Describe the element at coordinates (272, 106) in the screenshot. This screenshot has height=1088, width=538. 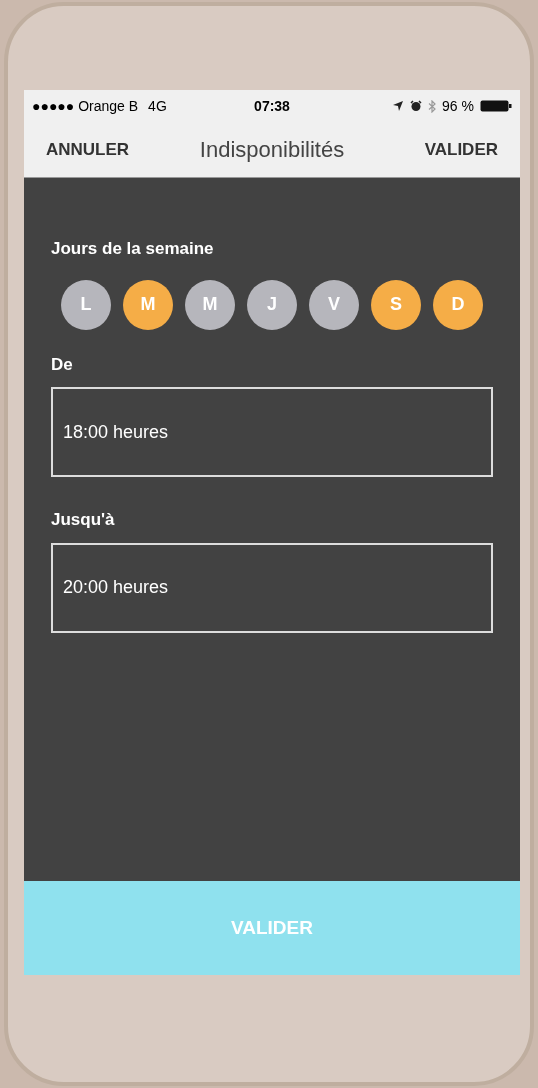
I see `clock-text: 07:38` at that location.